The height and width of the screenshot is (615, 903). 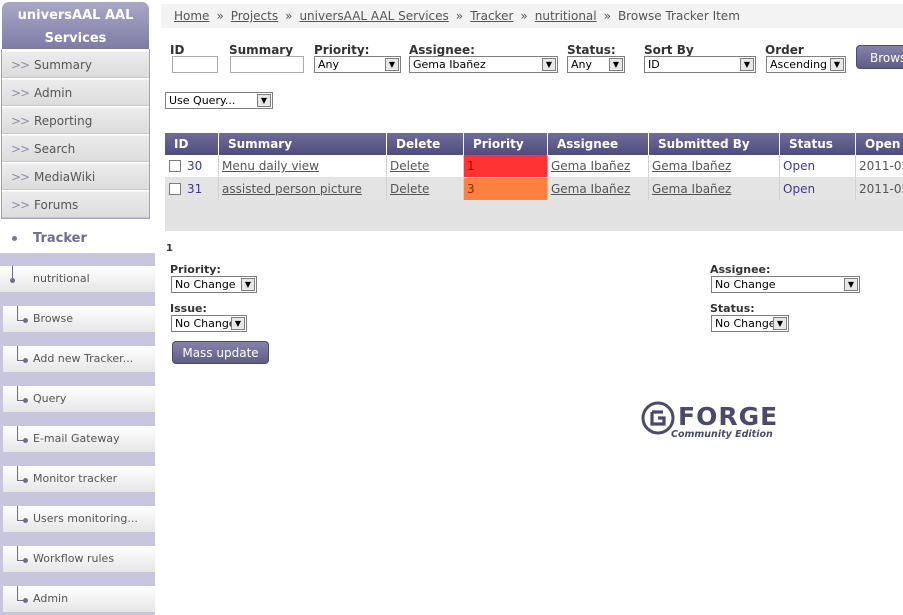 I want to click on breadcrumb-link-home: Home, so click(x=191, y=16).